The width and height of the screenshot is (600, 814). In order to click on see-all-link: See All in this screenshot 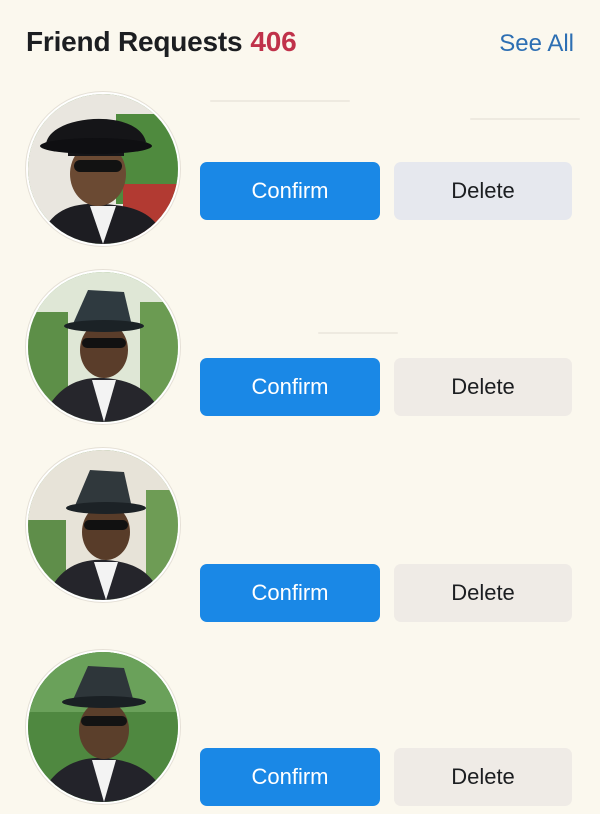, I will do `click(536, 44)`.